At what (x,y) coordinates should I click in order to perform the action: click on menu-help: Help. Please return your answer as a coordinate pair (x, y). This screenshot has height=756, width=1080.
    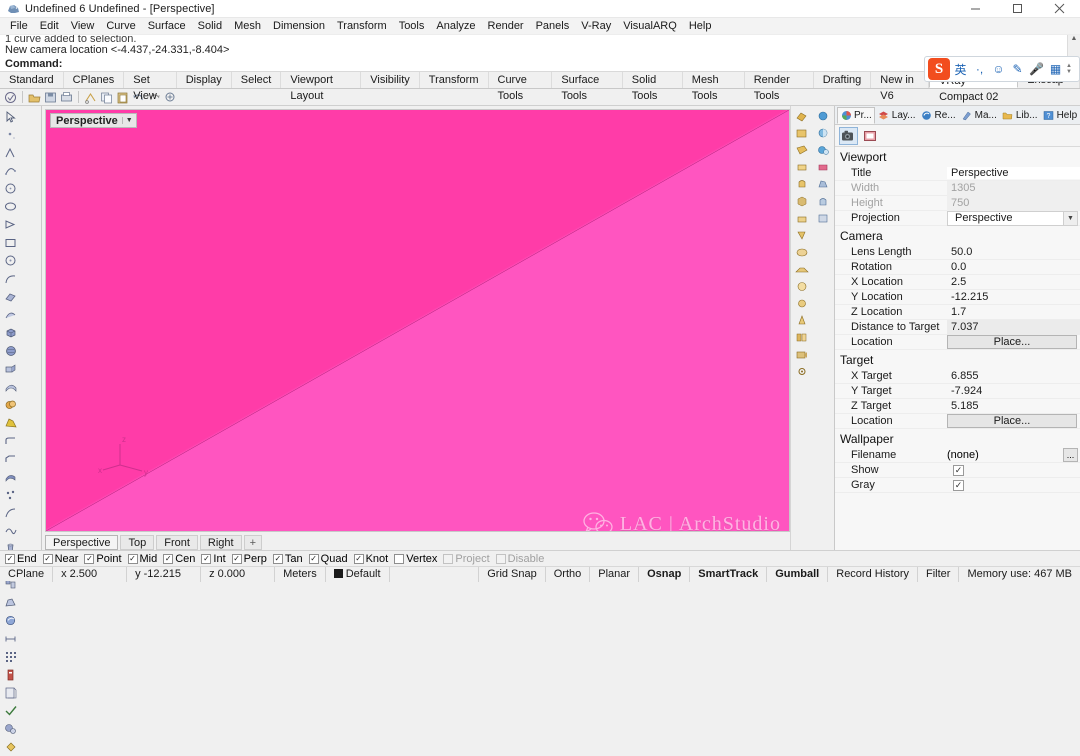
    Looking at the image, I should click on (700, 26).